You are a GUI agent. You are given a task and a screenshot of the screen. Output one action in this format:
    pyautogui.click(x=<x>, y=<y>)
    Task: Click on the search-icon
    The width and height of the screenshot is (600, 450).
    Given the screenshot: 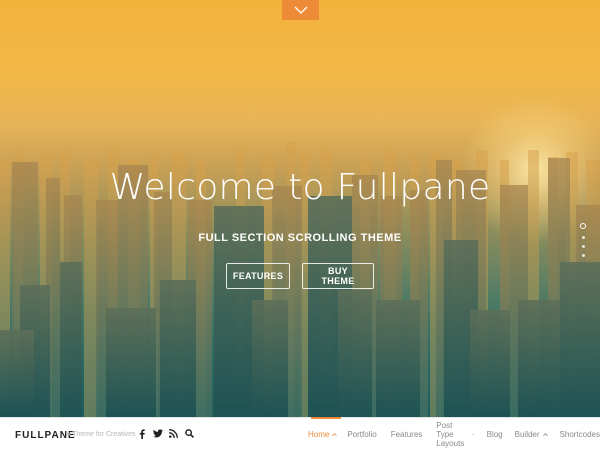 What is the action you would take?
    pyautogui.click(x=189, y=433)
    